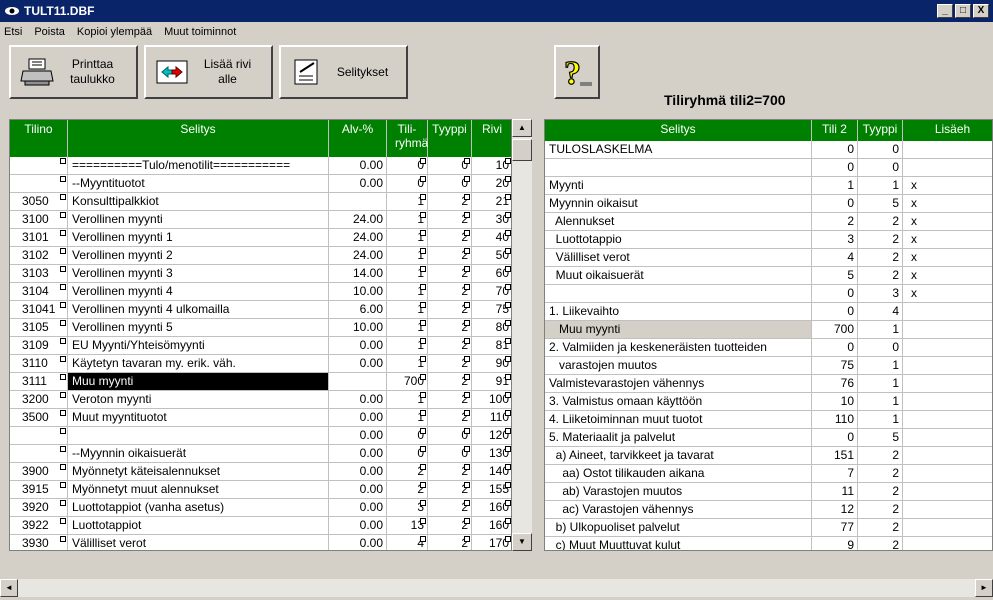  I want to click on cell-tilino: 3922, so click(39, 526).